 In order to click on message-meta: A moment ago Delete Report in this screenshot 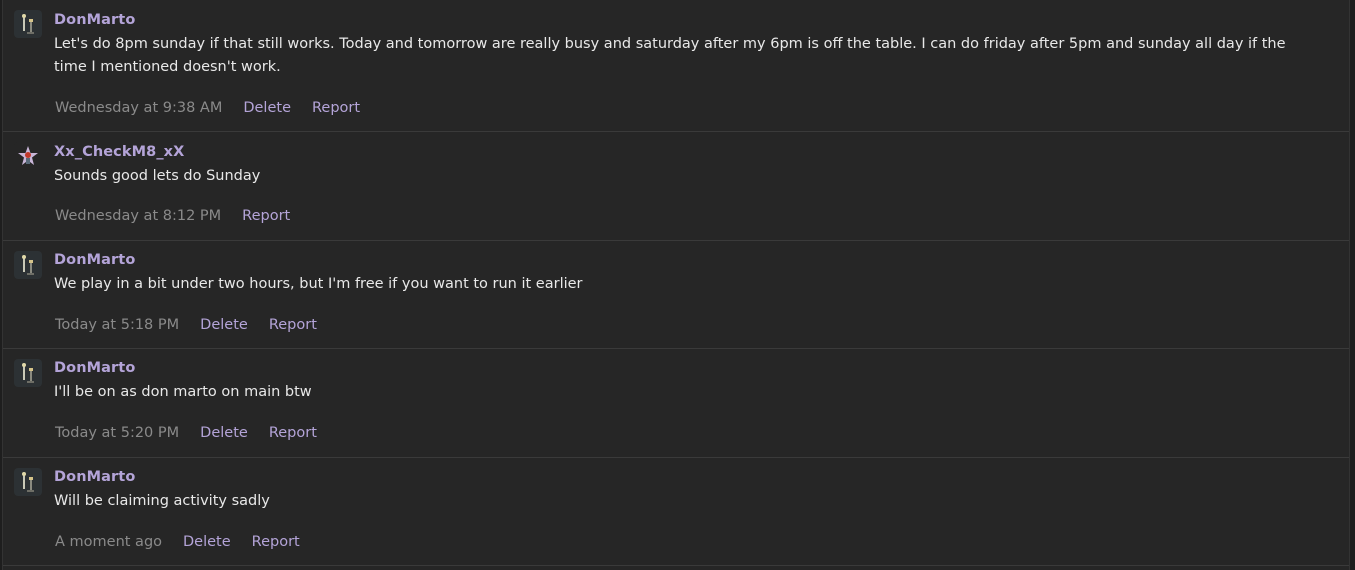, I will do `click(188, 542)`.